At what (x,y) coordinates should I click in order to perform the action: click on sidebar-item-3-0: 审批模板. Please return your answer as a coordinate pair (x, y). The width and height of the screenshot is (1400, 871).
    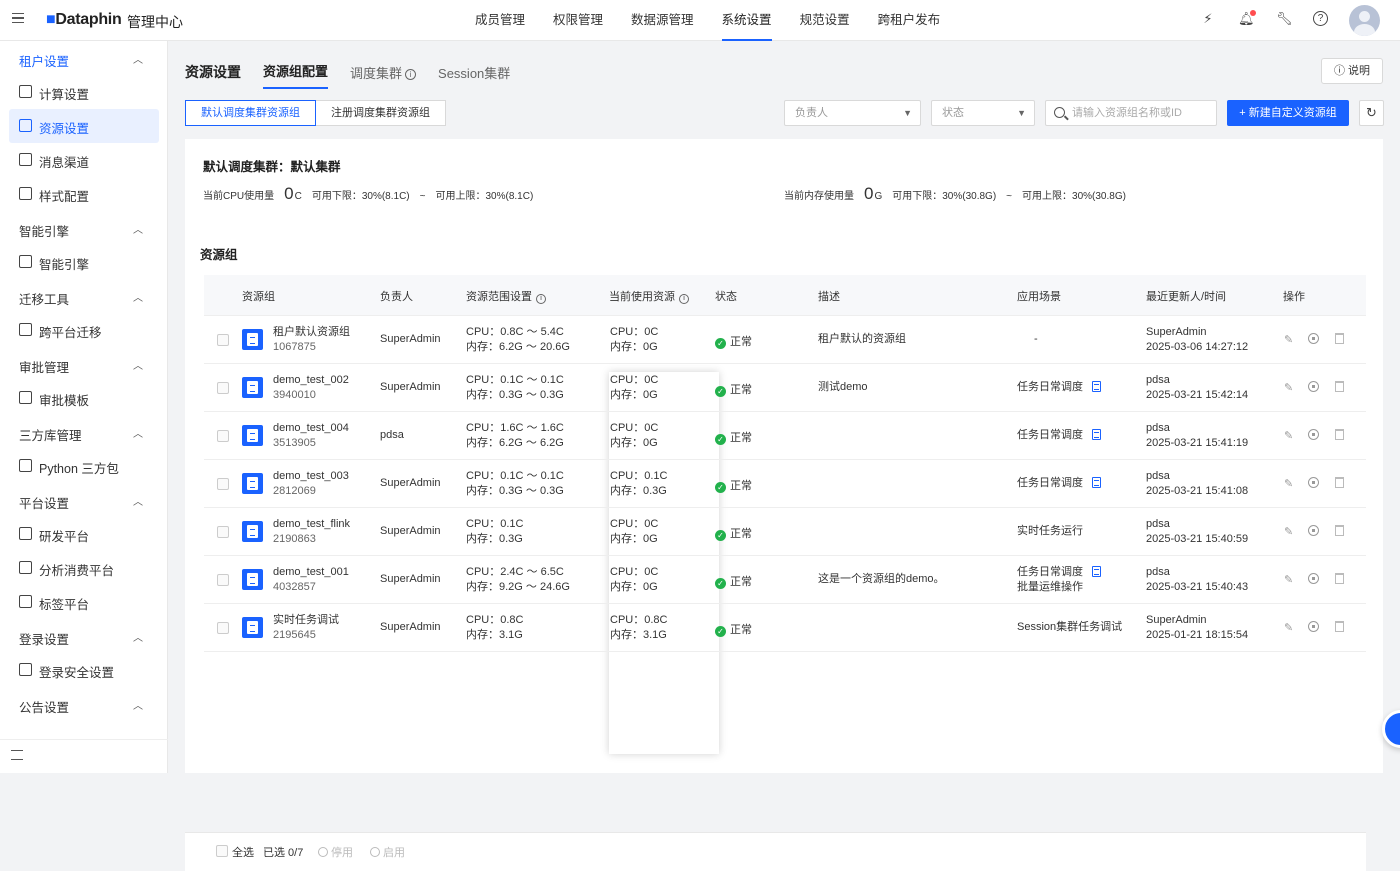
    Looking at the image, I should click on (84, 398).